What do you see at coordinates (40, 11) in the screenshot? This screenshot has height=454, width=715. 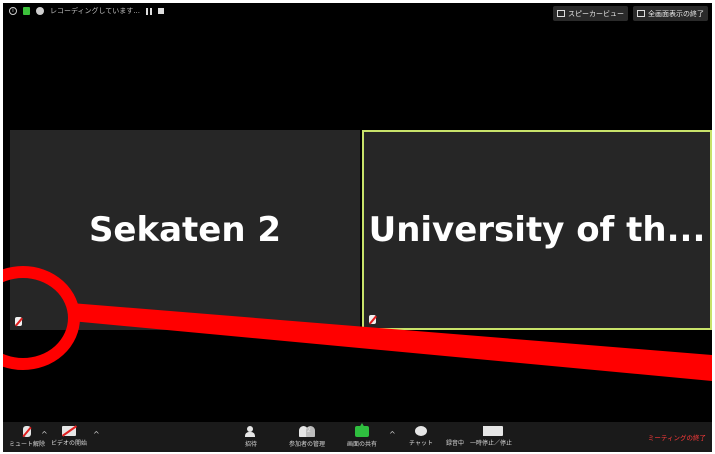 I see `cloud-recording-icon` at bounding box center [40, 11].